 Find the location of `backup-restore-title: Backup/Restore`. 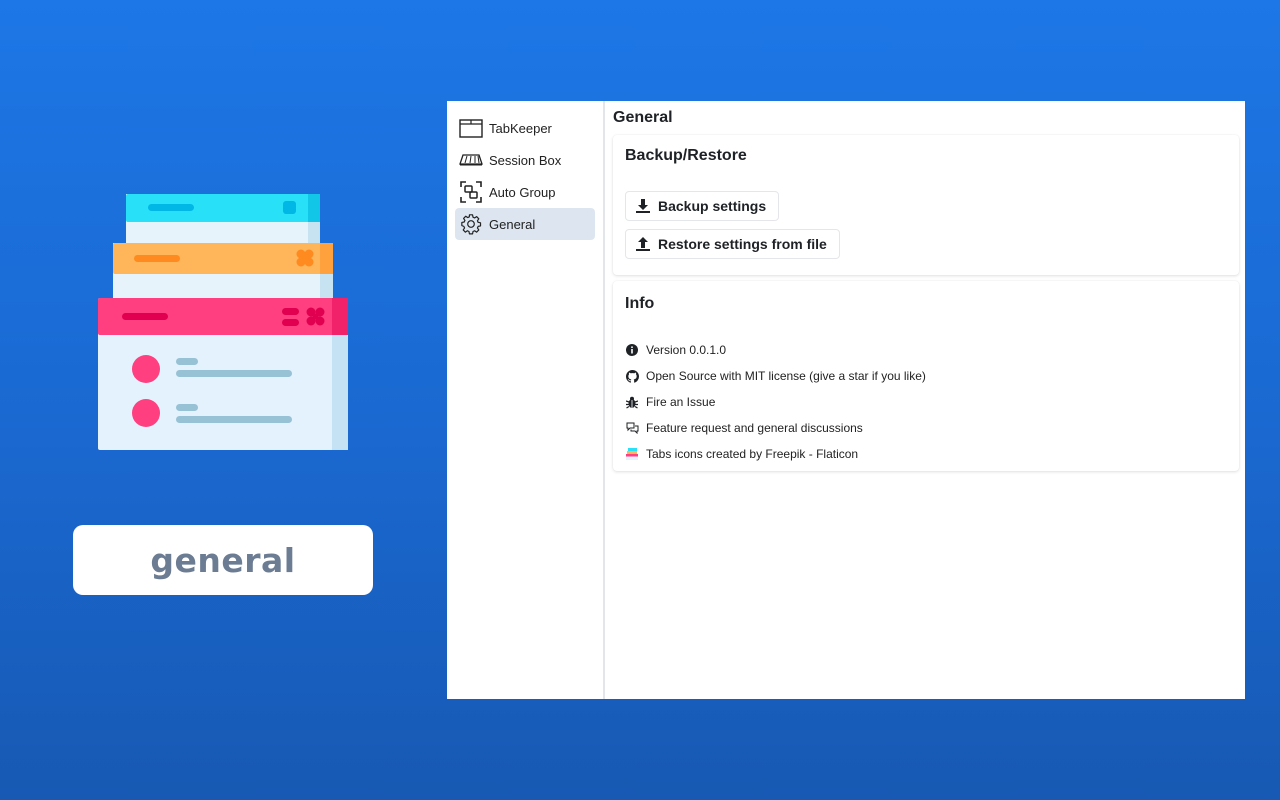

backup-restore-title: Backup/Restore is located at coordinates (686, 155).